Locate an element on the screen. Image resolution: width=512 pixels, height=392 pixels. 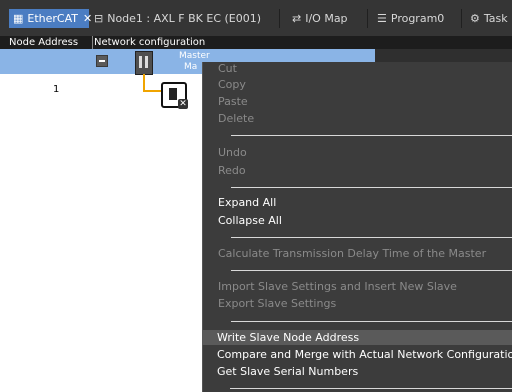
menu-item-write-node-address: Write Slave Node Address is located at coordinates (288, 338).